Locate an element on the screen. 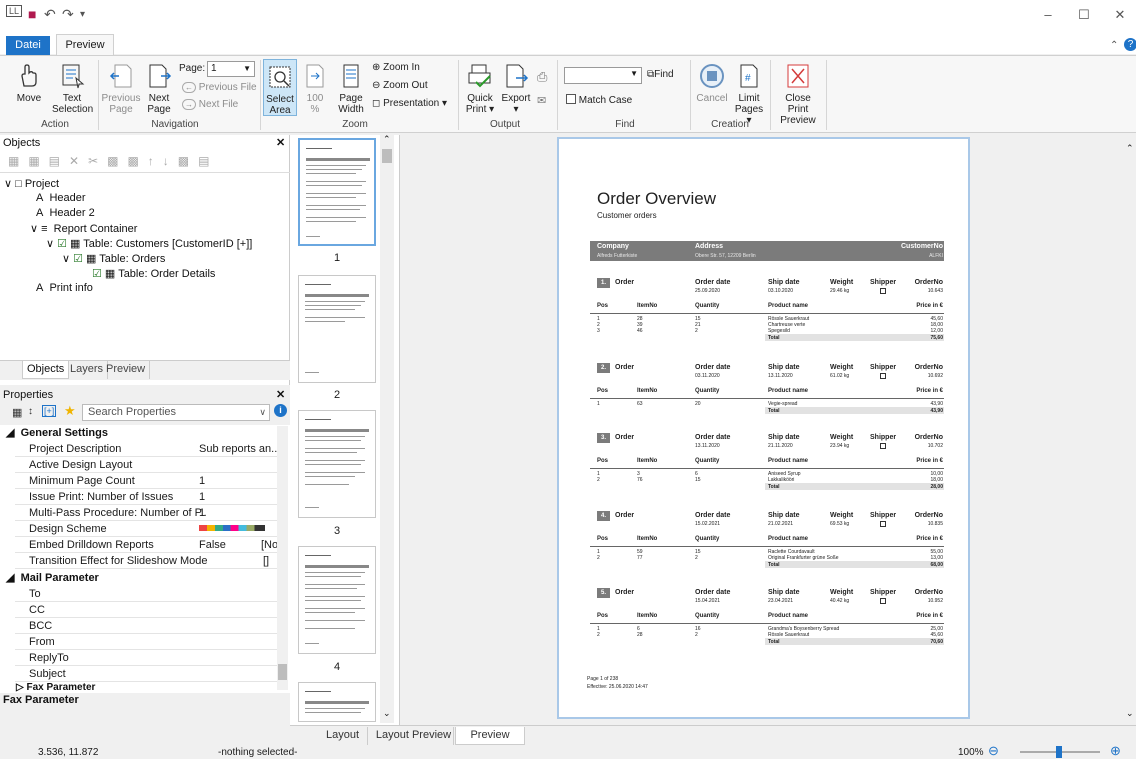 The height and width of the screenshot is (759, 1136). property-row: Multi-Pass Procedure: Number of P... 1 is located at coordinates (151, 513).